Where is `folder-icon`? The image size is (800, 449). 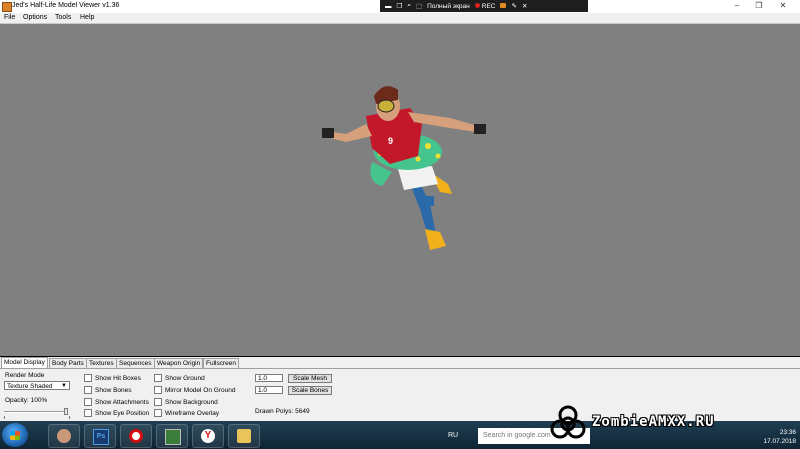 folder-icon is located at coordinates (244, 436).